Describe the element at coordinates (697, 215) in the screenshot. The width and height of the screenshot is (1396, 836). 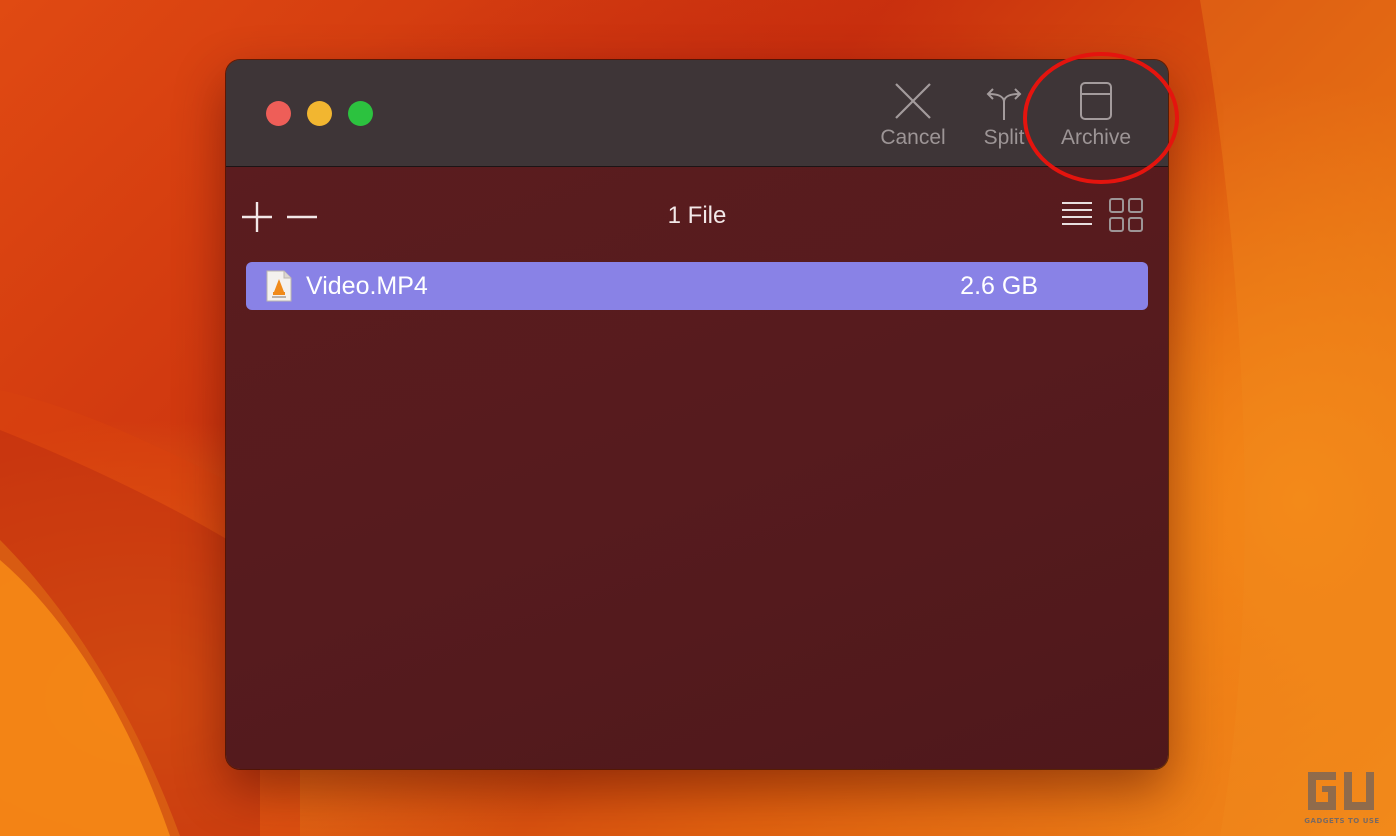
I see `file-count-label: 1 File` at that location.